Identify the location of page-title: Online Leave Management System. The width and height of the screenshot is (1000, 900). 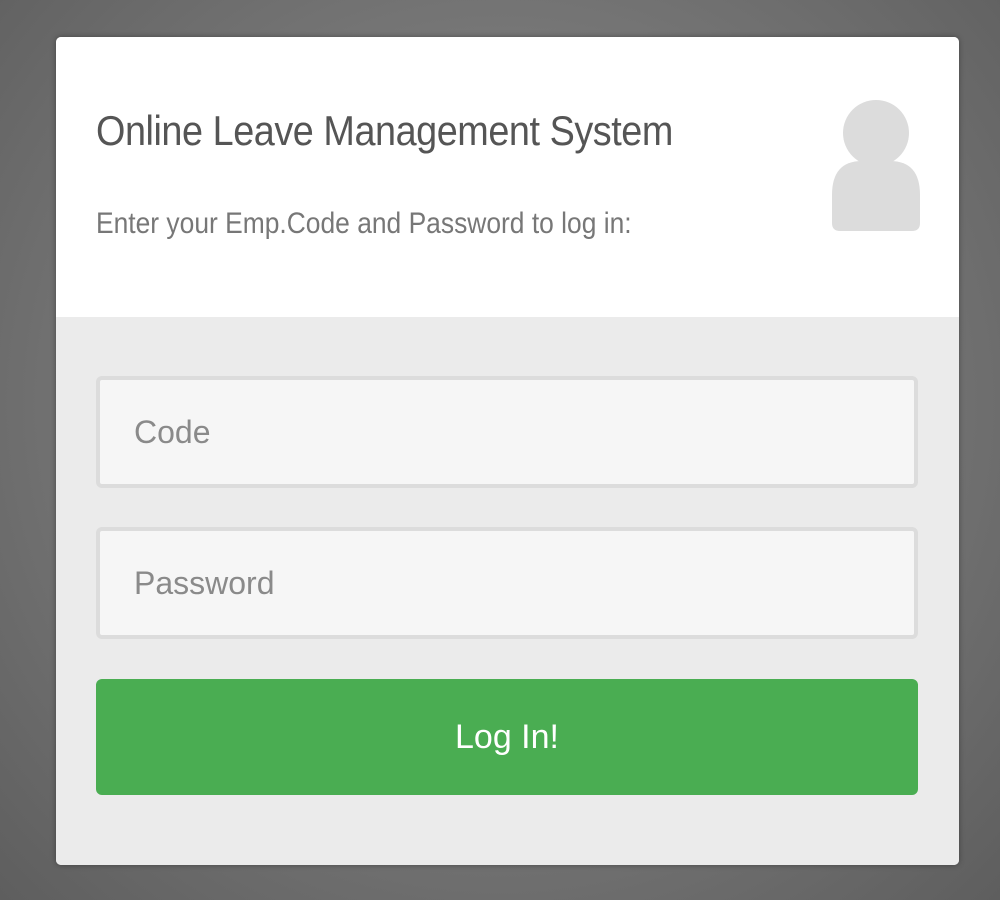
(384, 130).